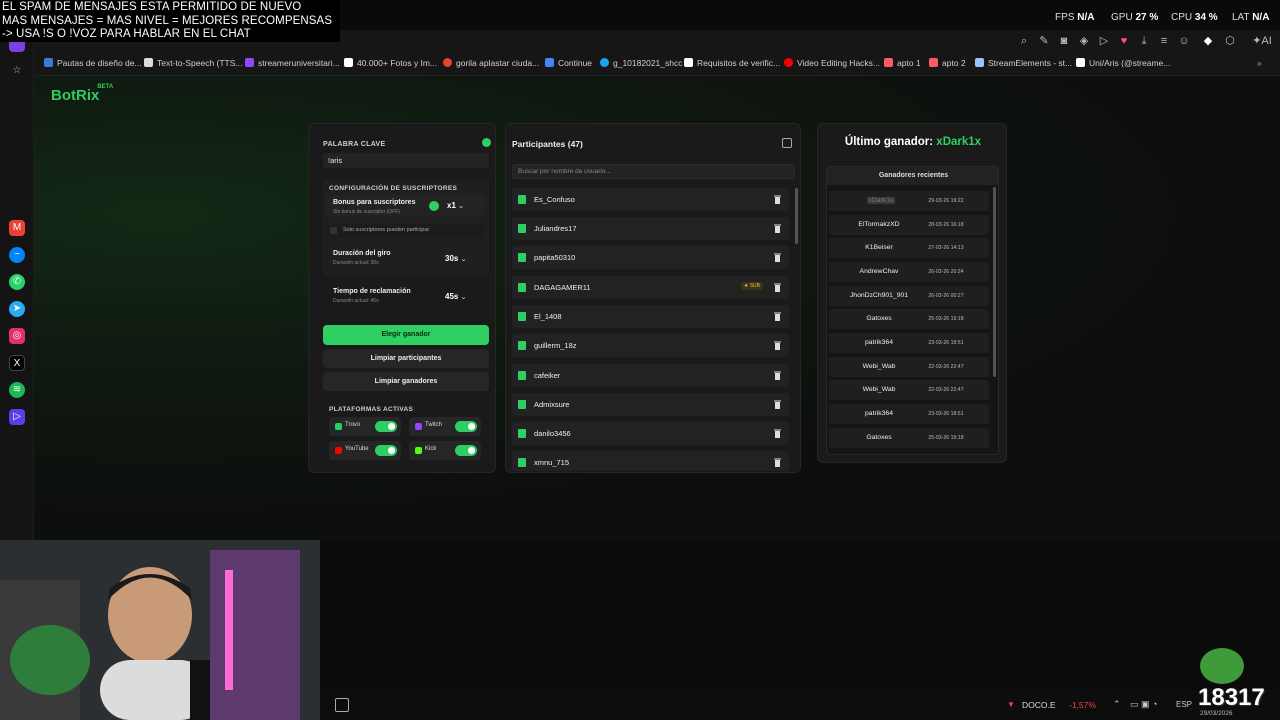 Image resolution: width=1280 pixels, height=720 pixels. Describe the element at coordinates (406, 335) in the screenshot. I see `pick-winner-button: Elegir ganador` at that location.